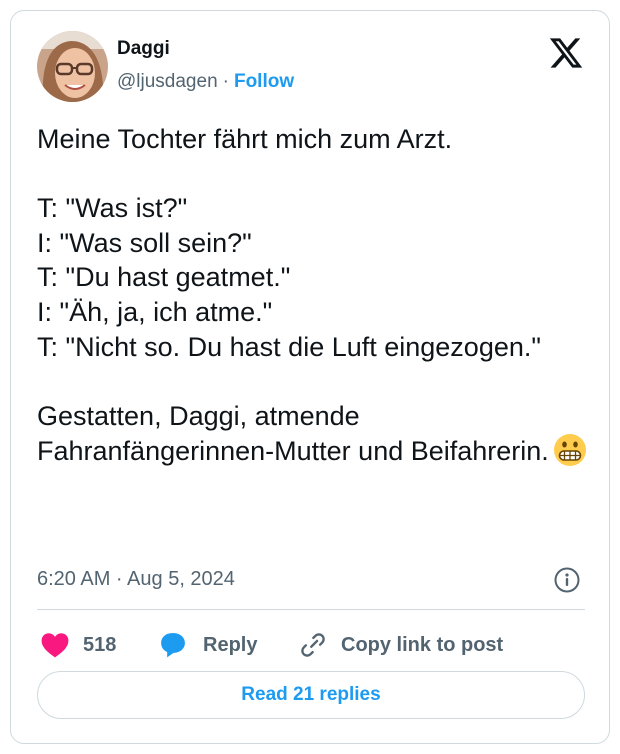 The image size is (620, 754). Describe the element at coordinates (173, 645) in the screenshot. I see `reply-bubble-icon` at that location.